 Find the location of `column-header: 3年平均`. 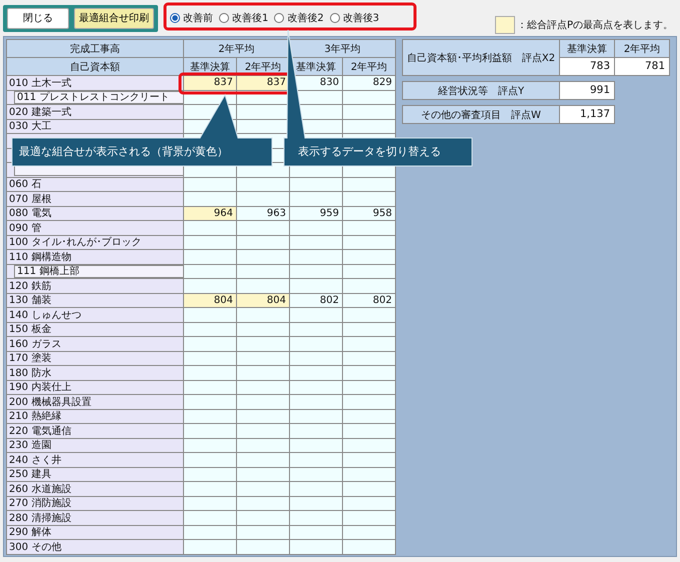

column-header: 3年平均 is located at coordinates (342, 48).